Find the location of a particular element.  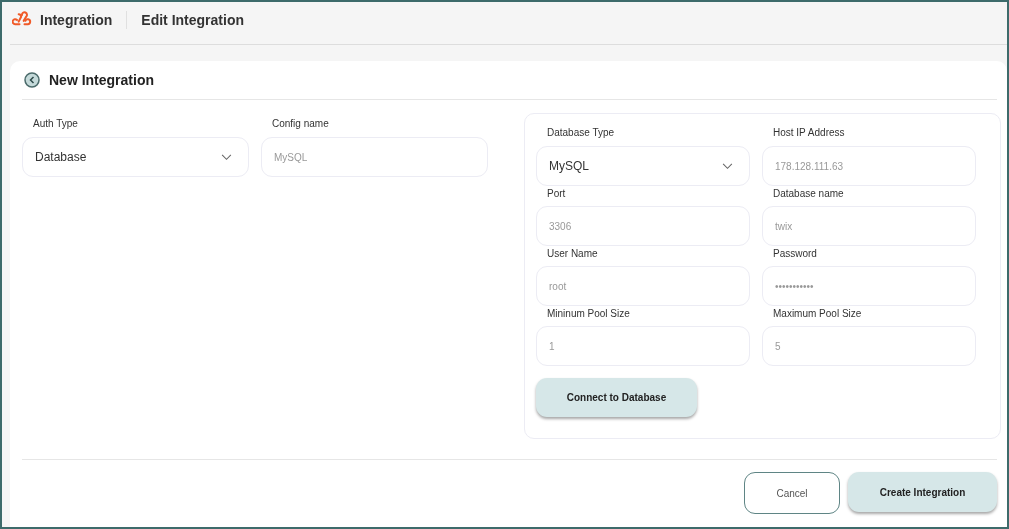

back-icon is located at coordinates (32, 80).